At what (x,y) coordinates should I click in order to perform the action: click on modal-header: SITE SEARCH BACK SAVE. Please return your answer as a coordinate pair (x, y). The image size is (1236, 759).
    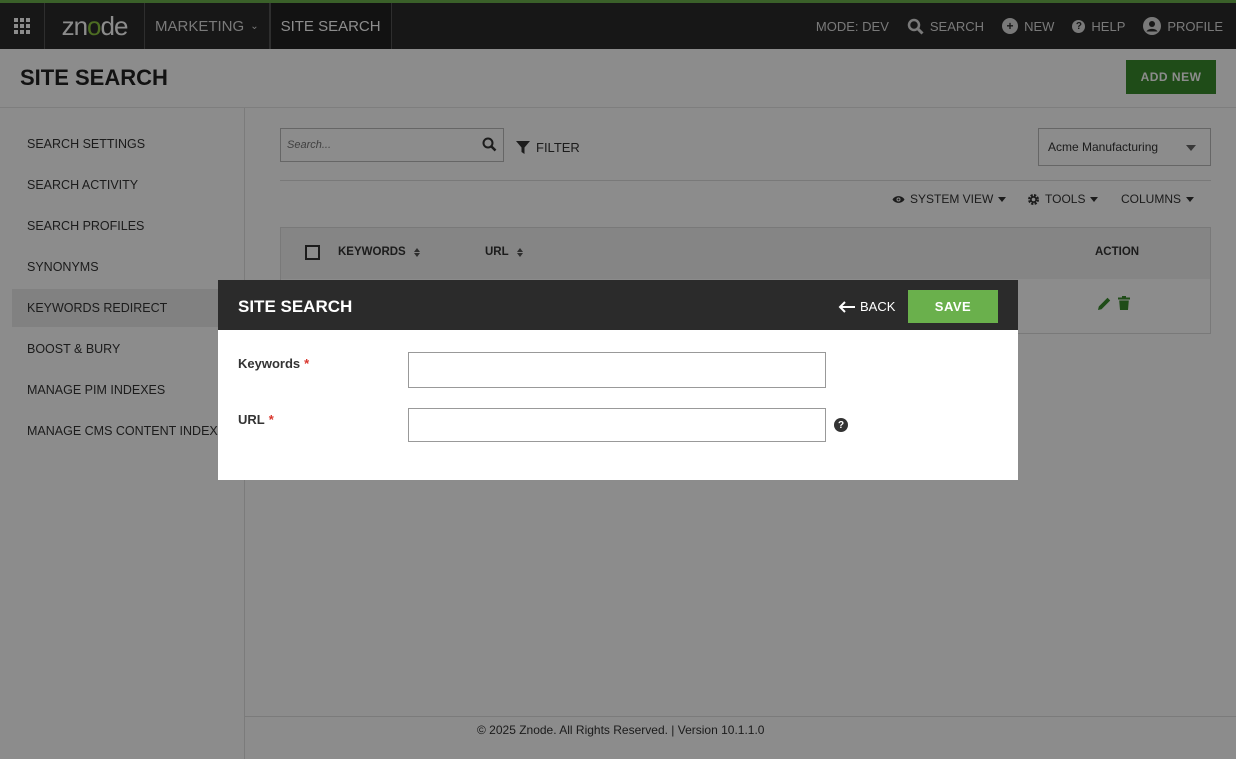
    Looking at the image, I should click on (618, 305).